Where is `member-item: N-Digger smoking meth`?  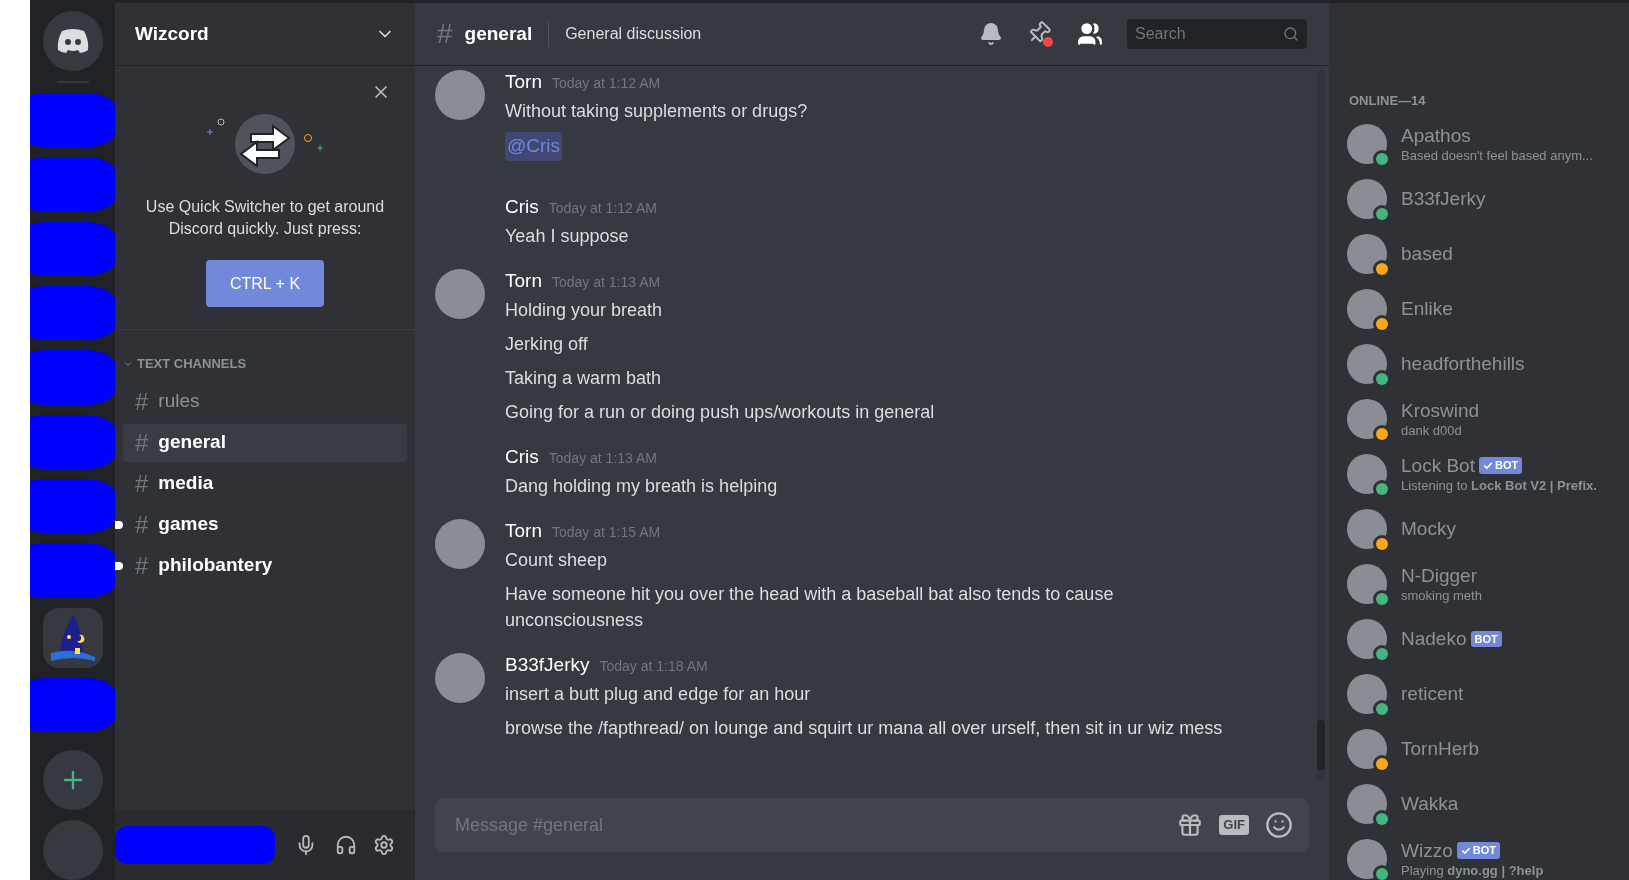 member-item: N-Digger smoking meth is located at coordinates (1482, 584).